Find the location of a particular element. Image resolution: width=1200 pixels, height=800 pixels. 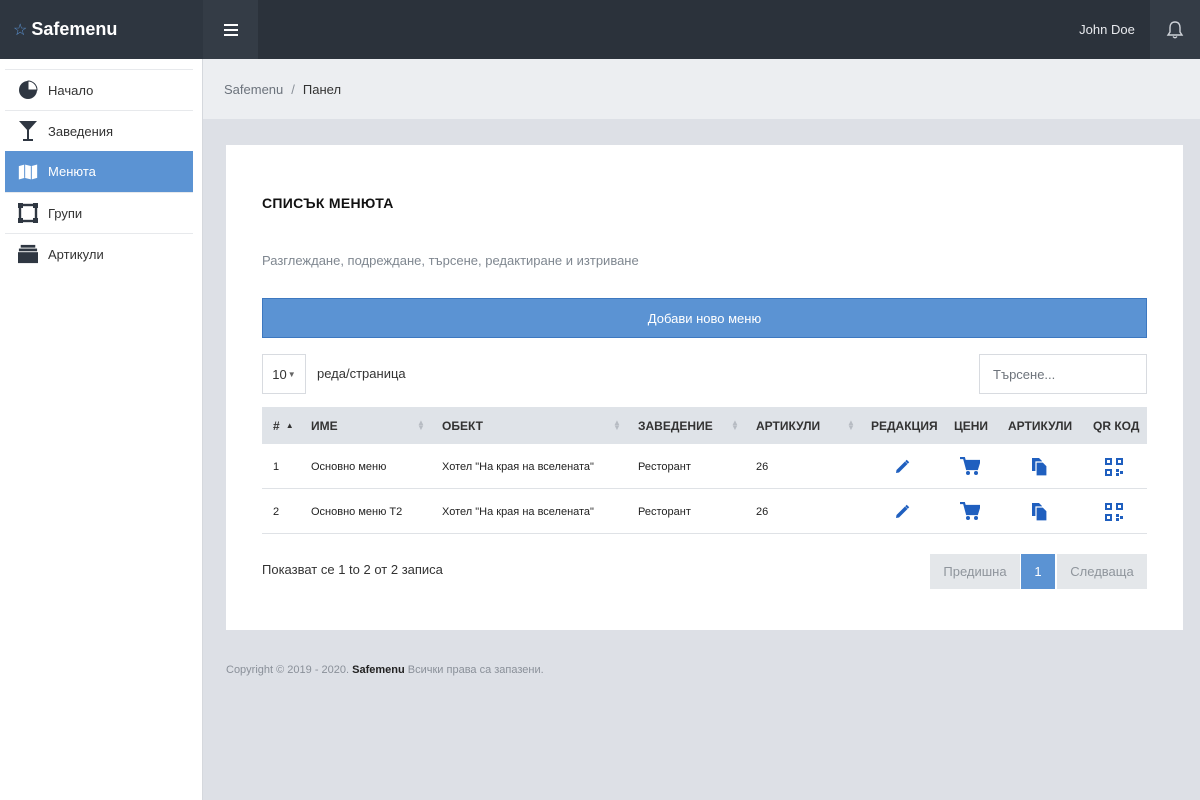

column-header-prices: ЦЕНИ is located at coordinates (971, 425).